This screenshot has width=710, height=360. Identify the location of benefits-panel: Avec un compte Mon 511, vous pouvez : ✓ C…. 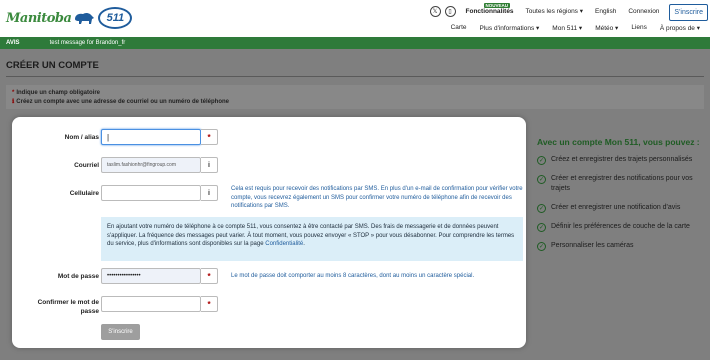
(622, 198).